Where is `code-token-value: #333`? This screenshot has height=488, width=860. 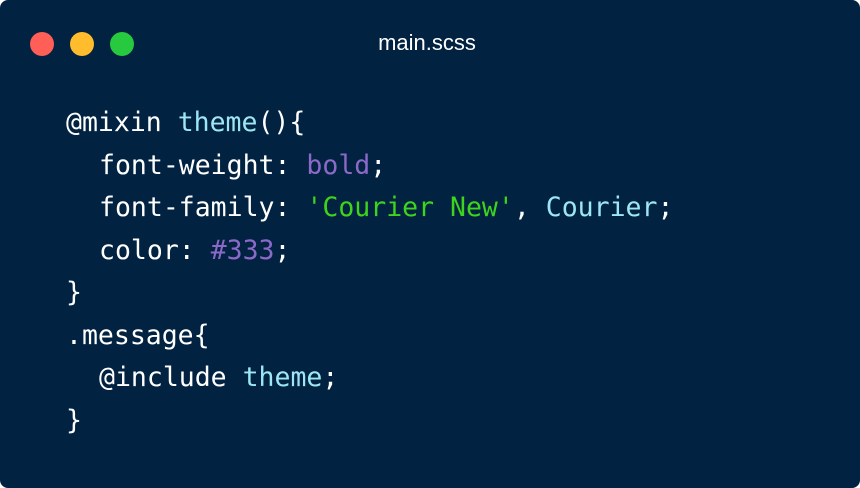
code-token-value: #333 is located at coordinates (242, 250).